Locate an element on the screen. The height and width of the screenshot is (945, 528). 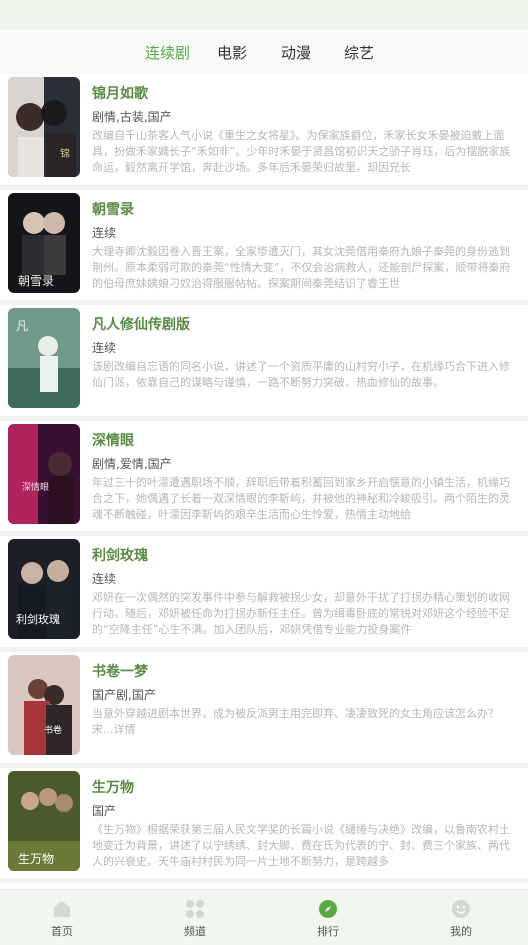
svg-text: 朝雪录 is located at coordinates (36, 281).